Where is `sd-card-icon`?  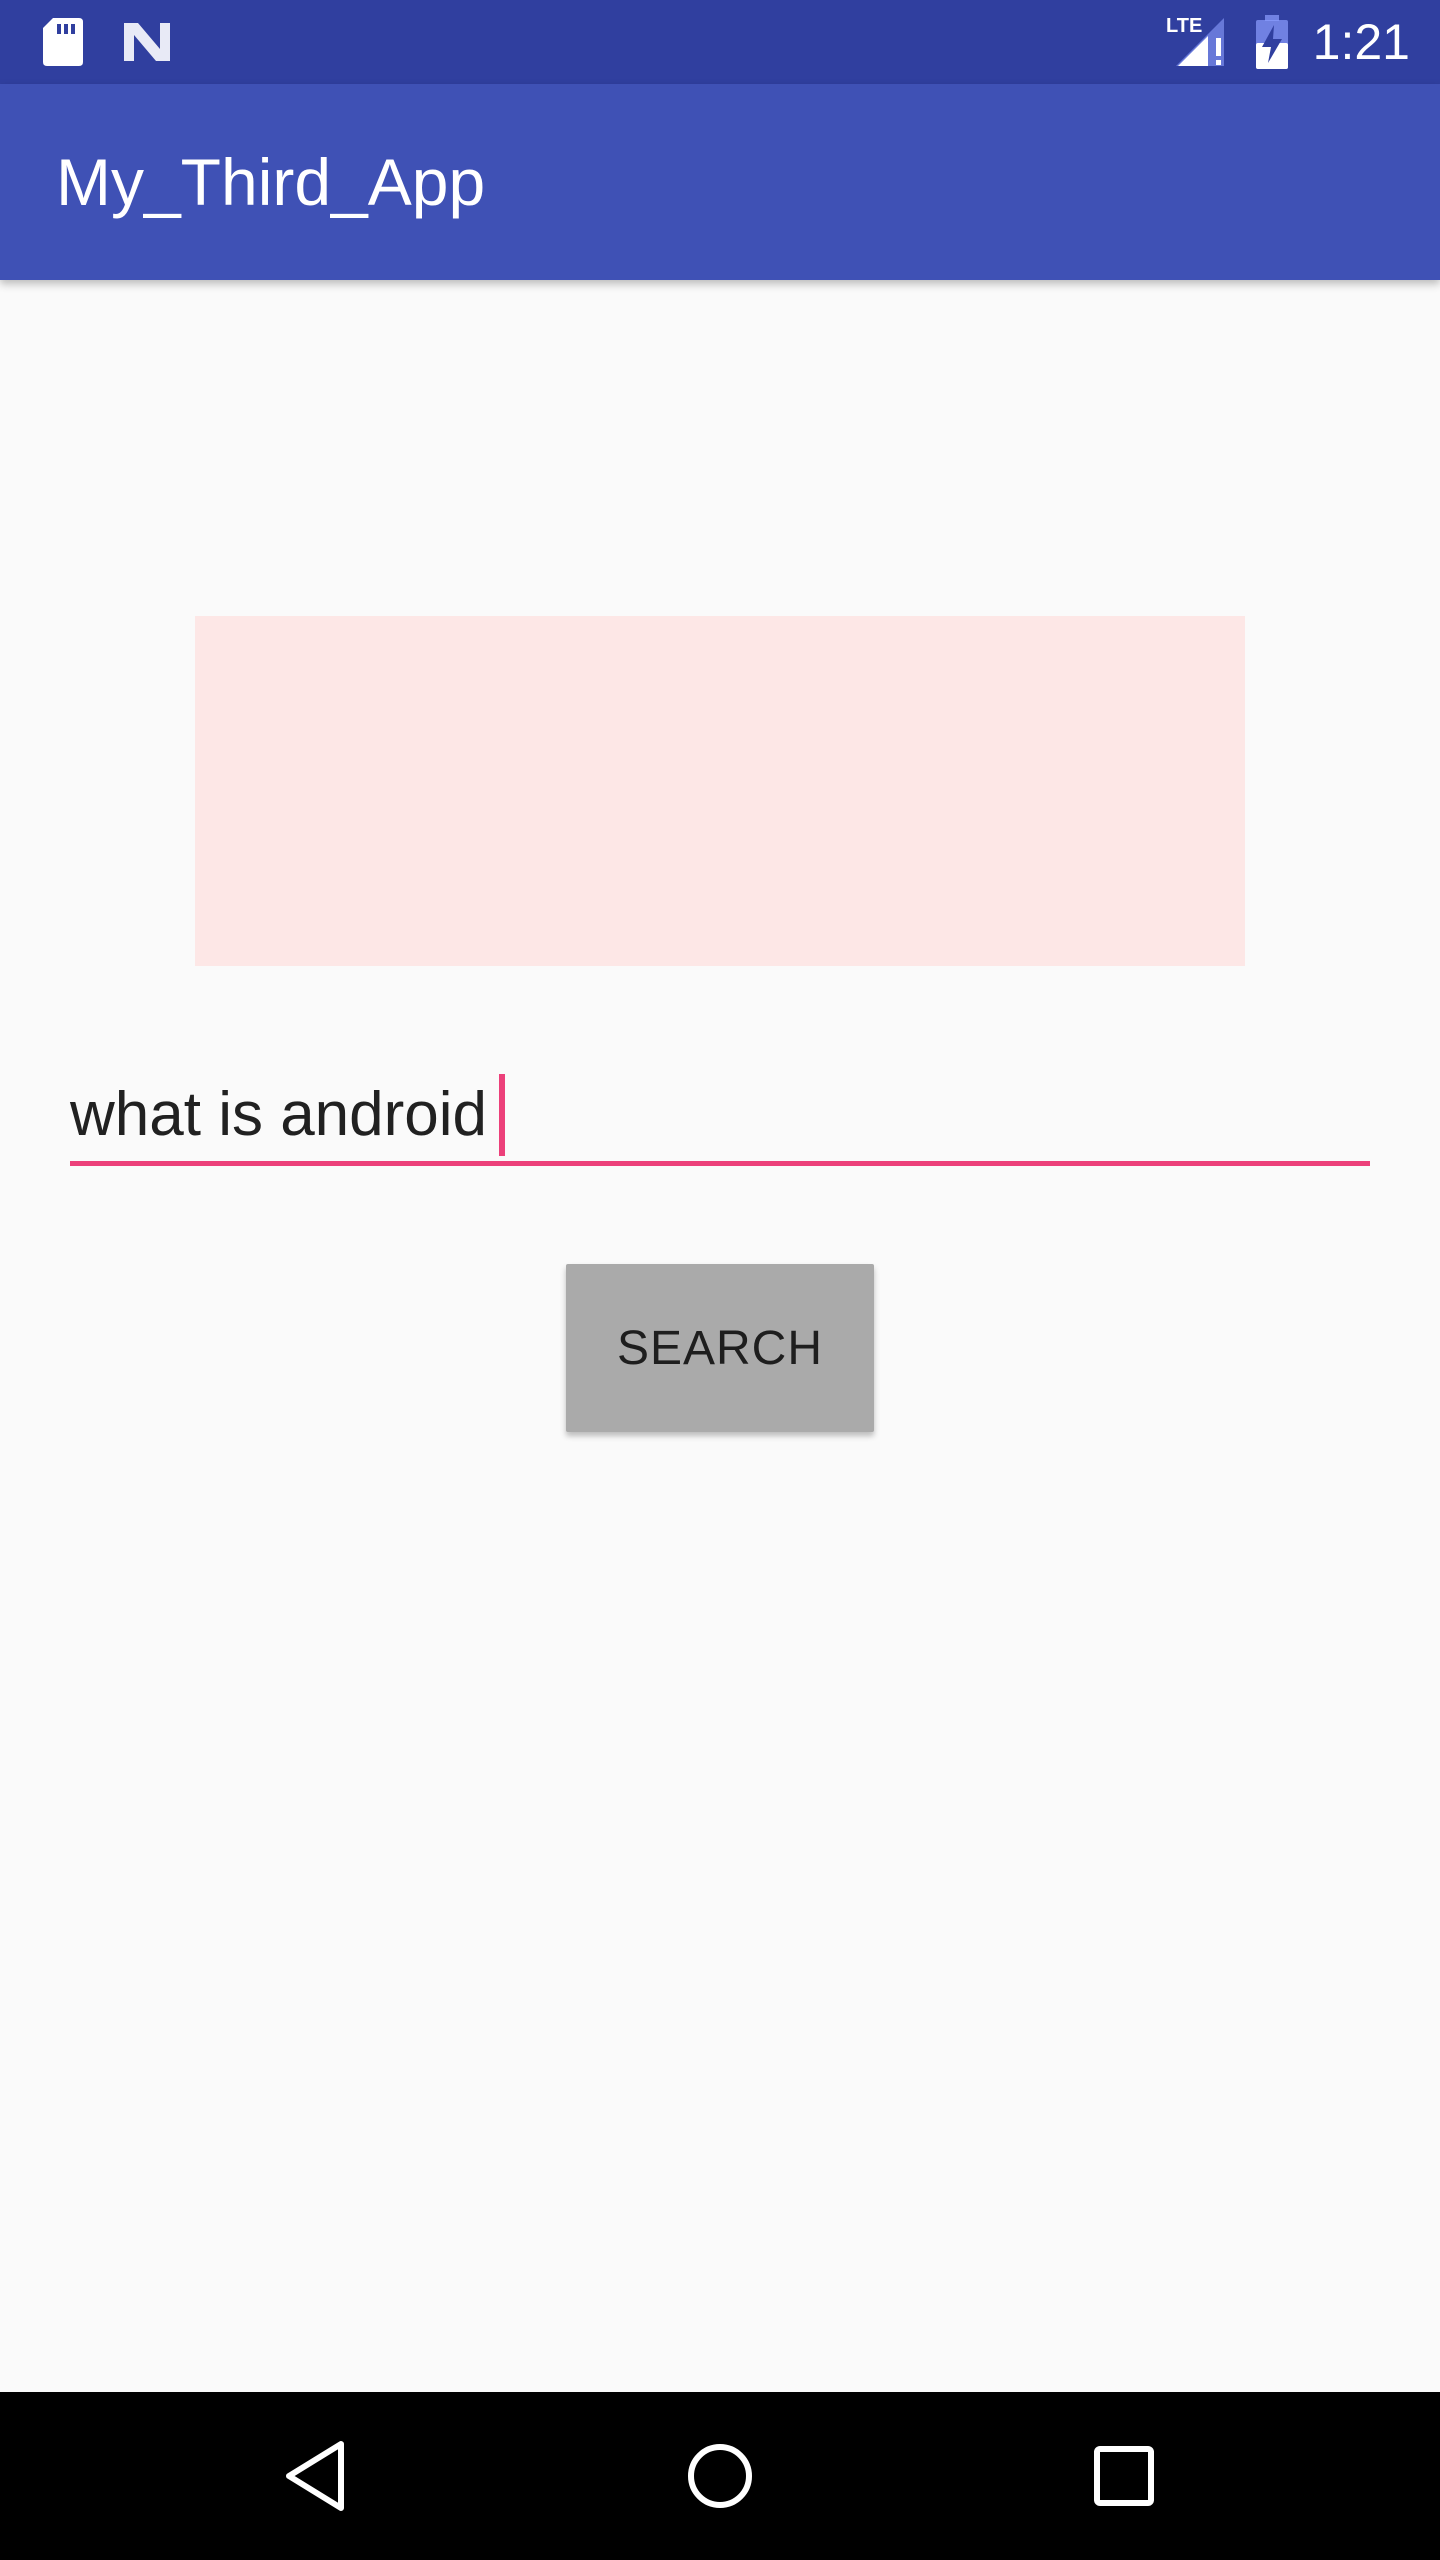 sd-card-icon is located at coordinates (63, 42).